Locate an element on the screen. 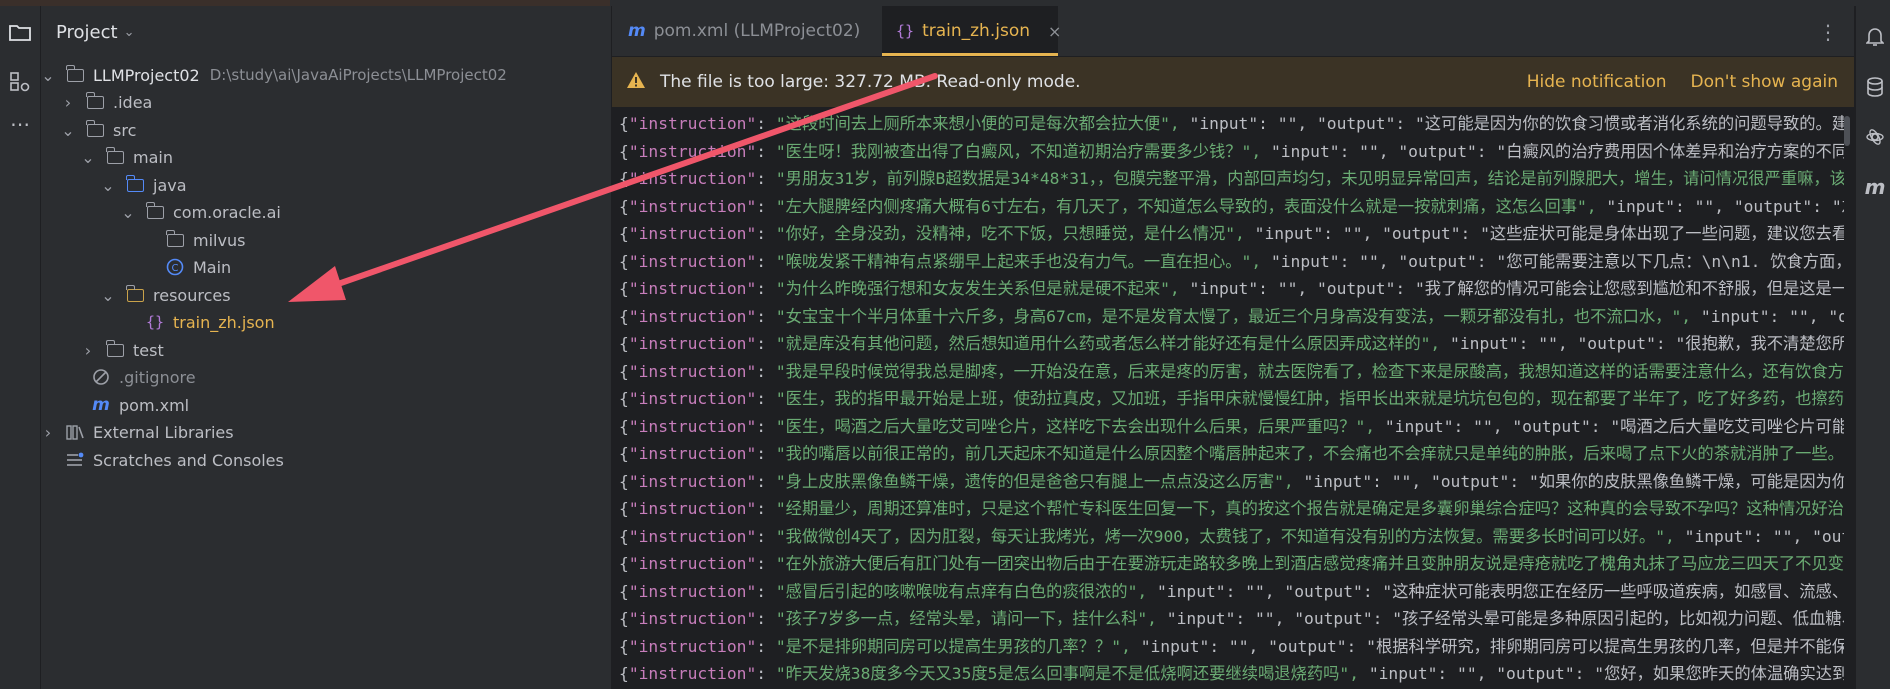 This screenshot has height=689, width=1890. tree-item-label: resources is located at coordinates (192, 295).